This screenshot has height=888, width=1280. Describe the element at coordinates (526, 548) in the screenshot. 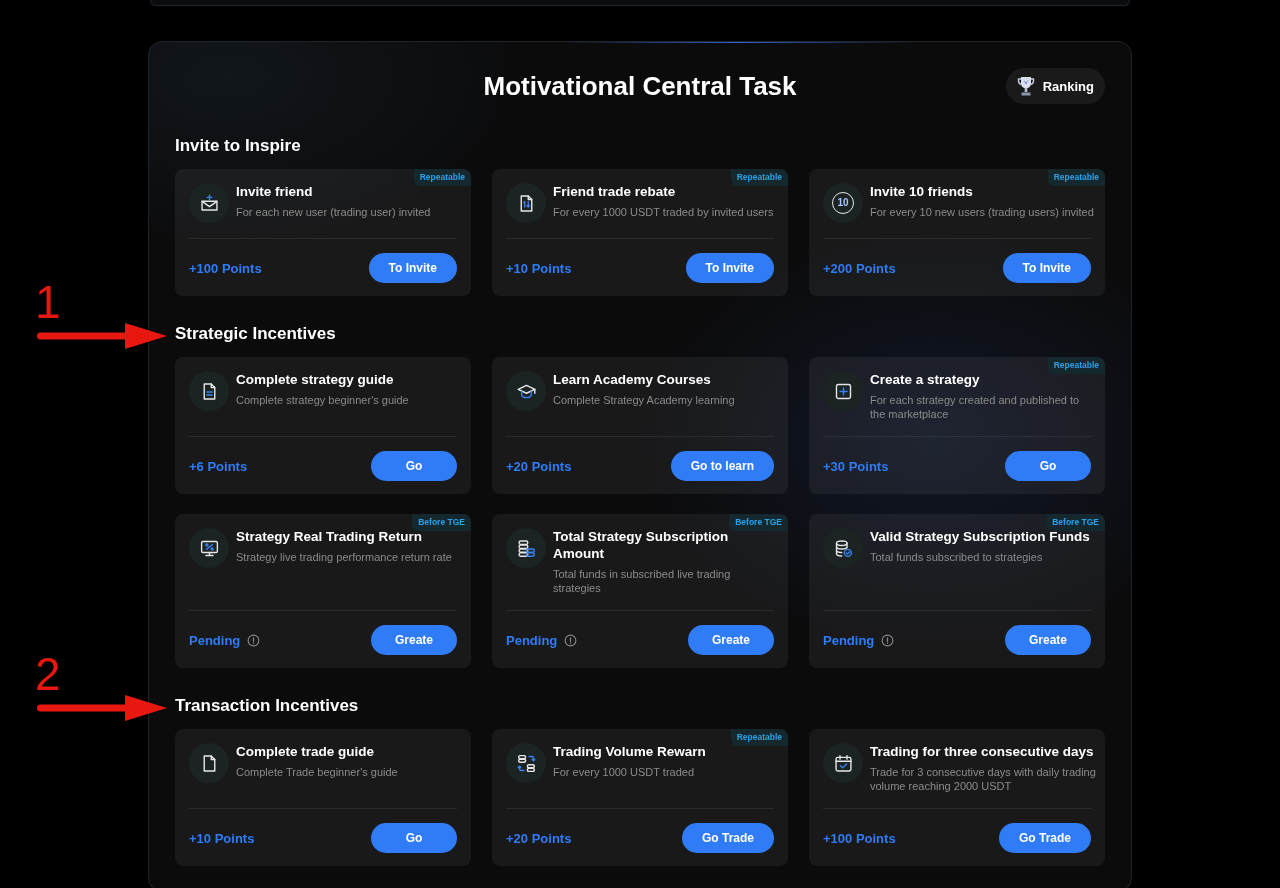

I see `coin-stack-icon` at that location.